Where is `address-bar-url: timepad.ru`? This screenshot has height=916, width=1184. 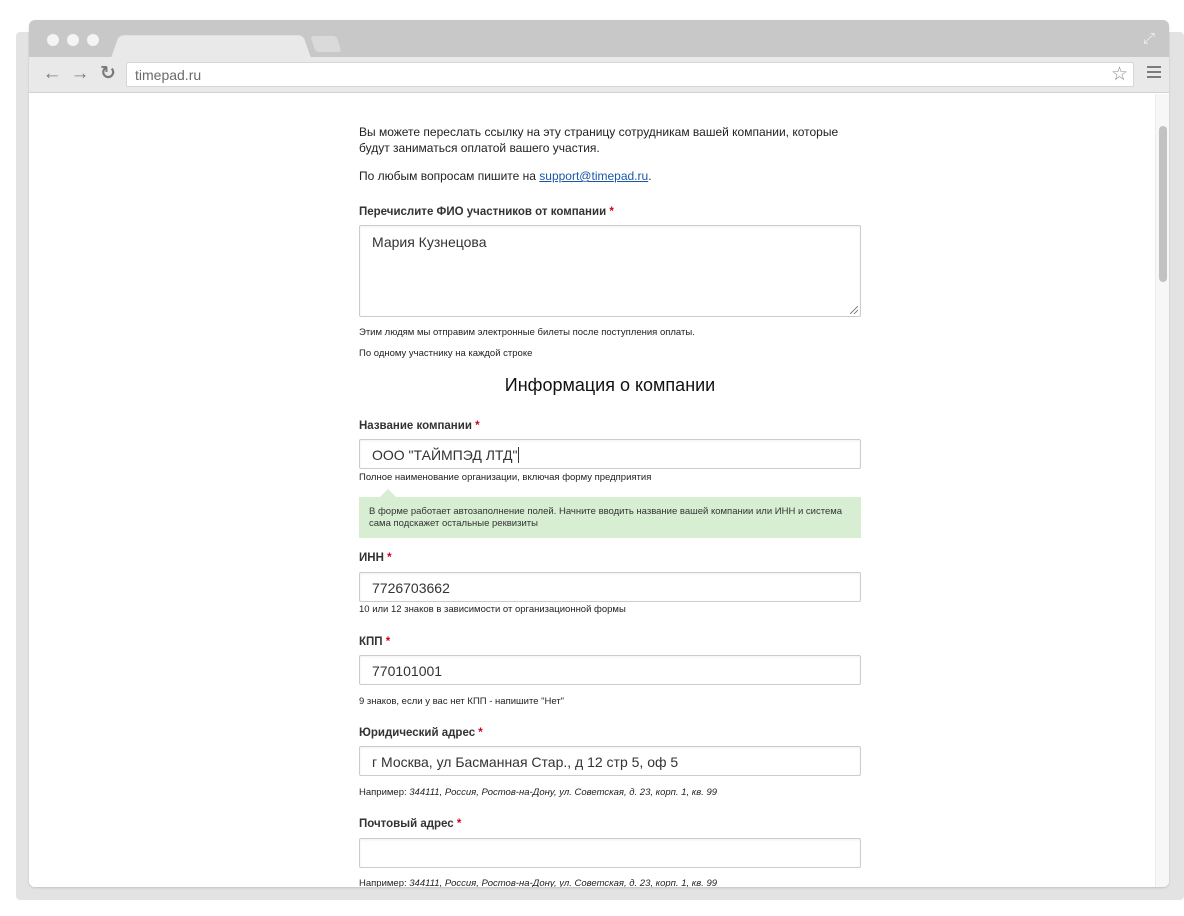
address-bar-url: timepad.ru is located at coordinates (168, 75).